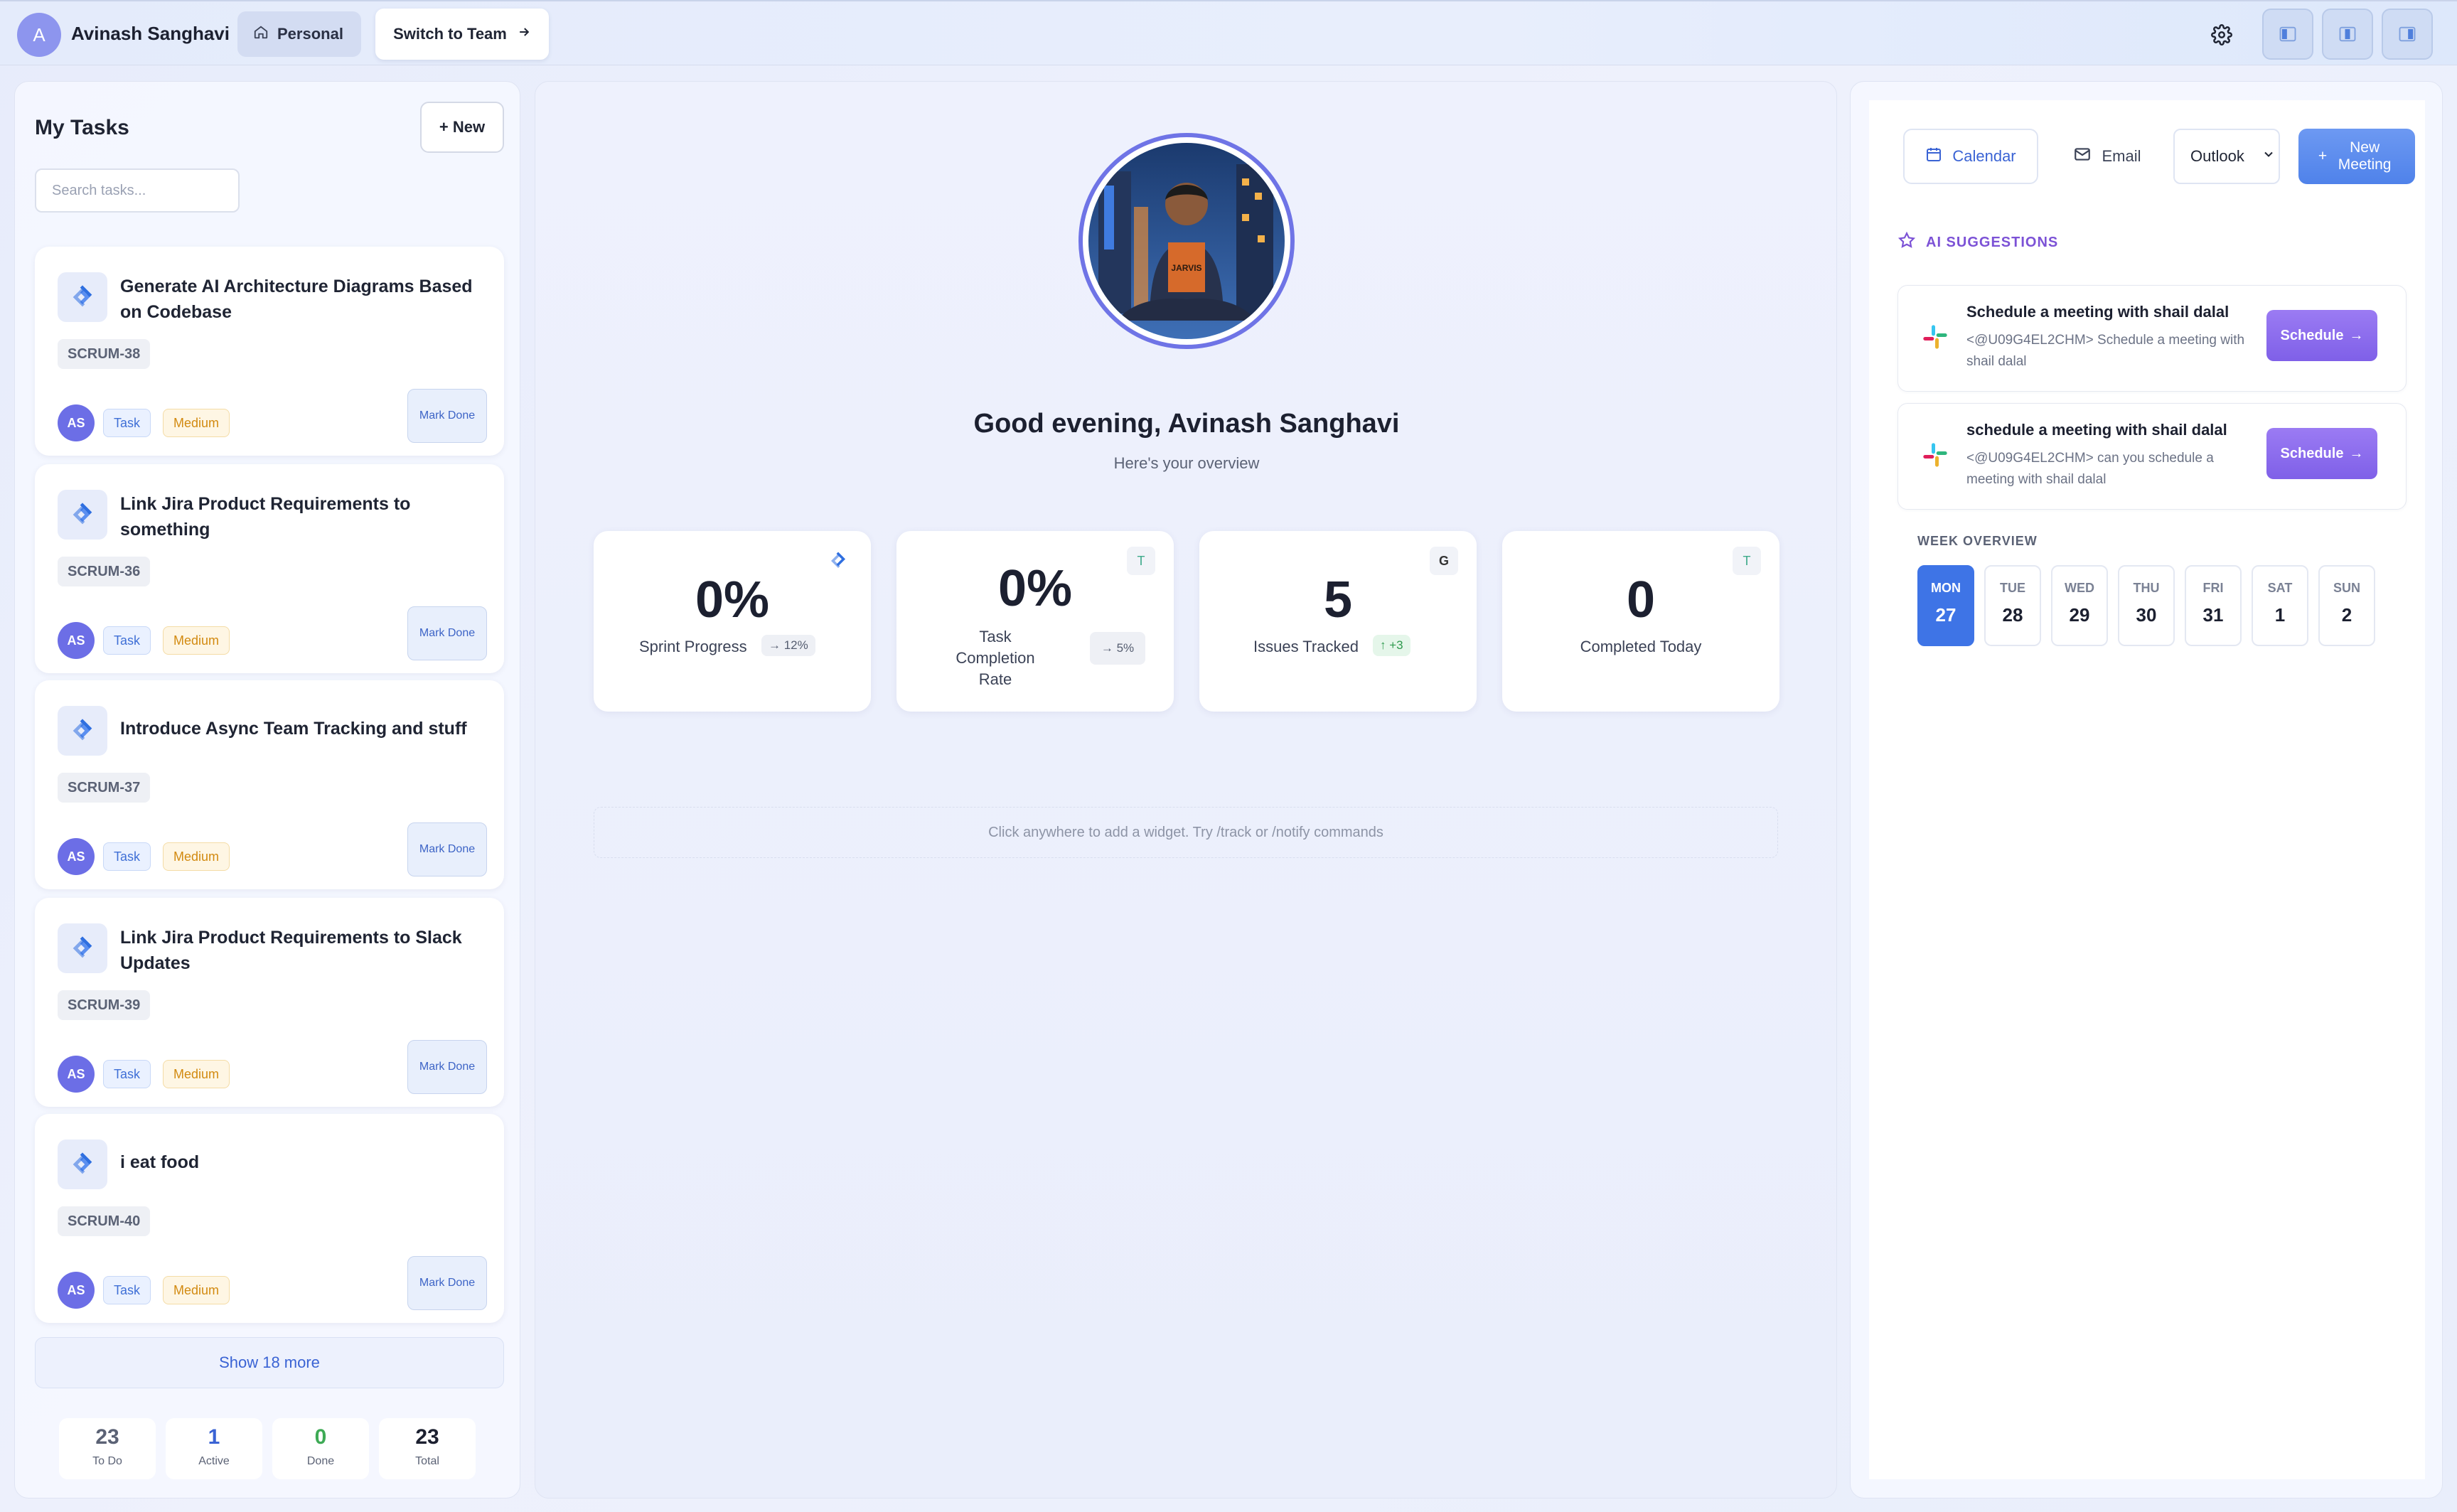  I want to click on panel-left-icon, so click(2287, 34).